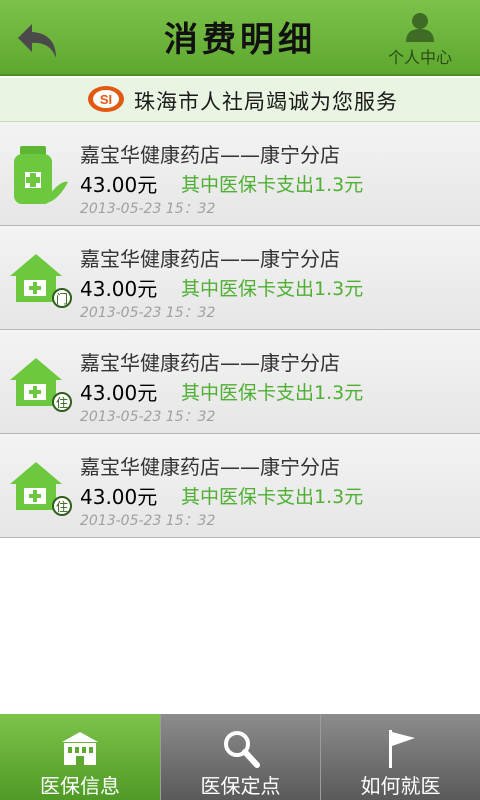 The height and width of the screenshot is (800, 480). I want to click on tab-label: 医保定点, so click(240, 786).